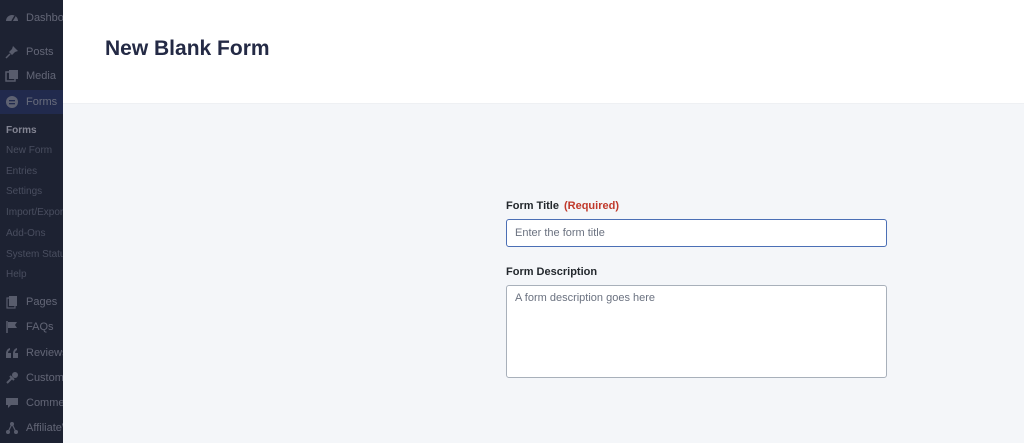  What do you see at coordinates (12, 302) in the screenshot?
I see `pages-icon` at bounding box center [12, 302].